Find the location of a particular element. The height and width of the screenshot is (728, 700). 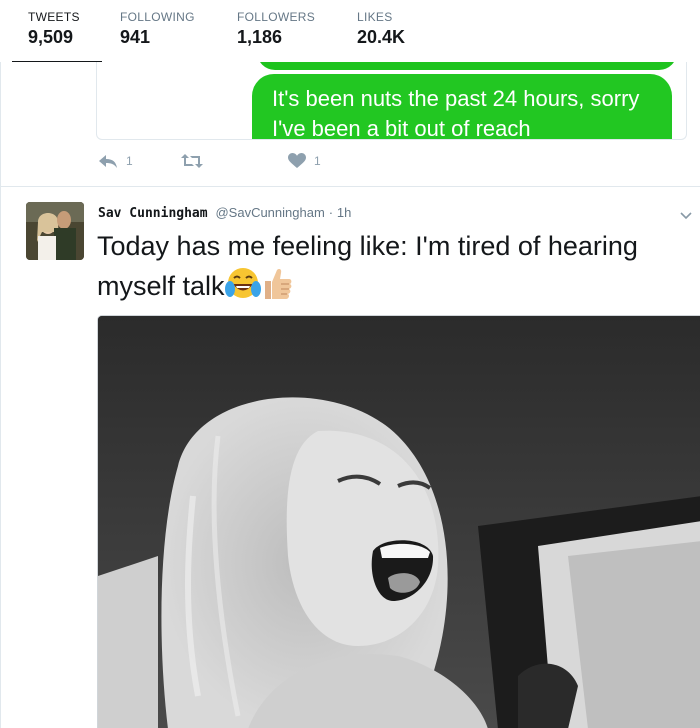

retweet-button is located at coordinates (192, 161).